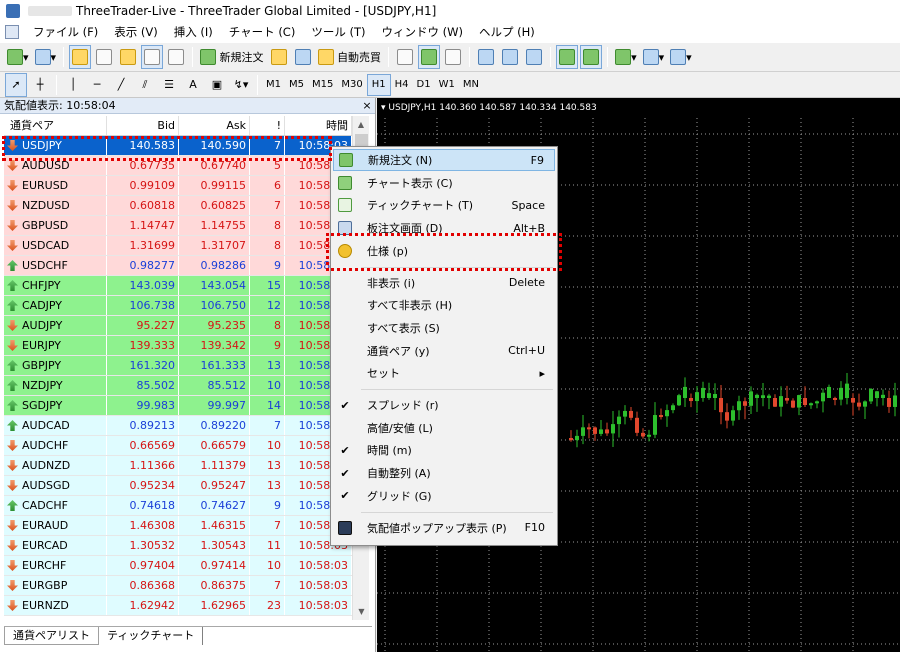  I want to click on table-row: AUDNZD 1.11366 1.11379 13 10:58:03, so click(178, 466).